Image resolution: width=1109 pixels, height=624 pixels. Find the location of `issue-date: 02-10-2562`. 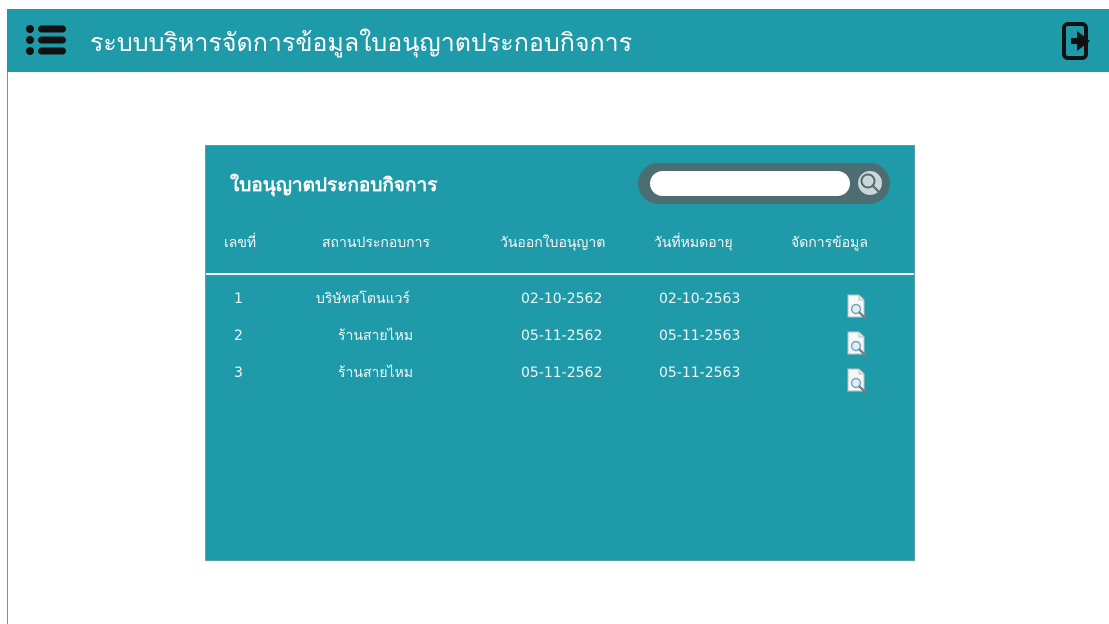

issue-date: 02-10-2562 is located at coordinates (562, 299).